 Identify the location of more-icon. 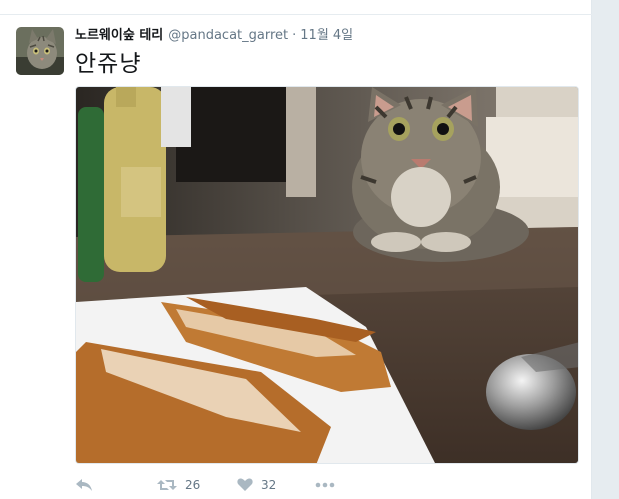
(325, 485).